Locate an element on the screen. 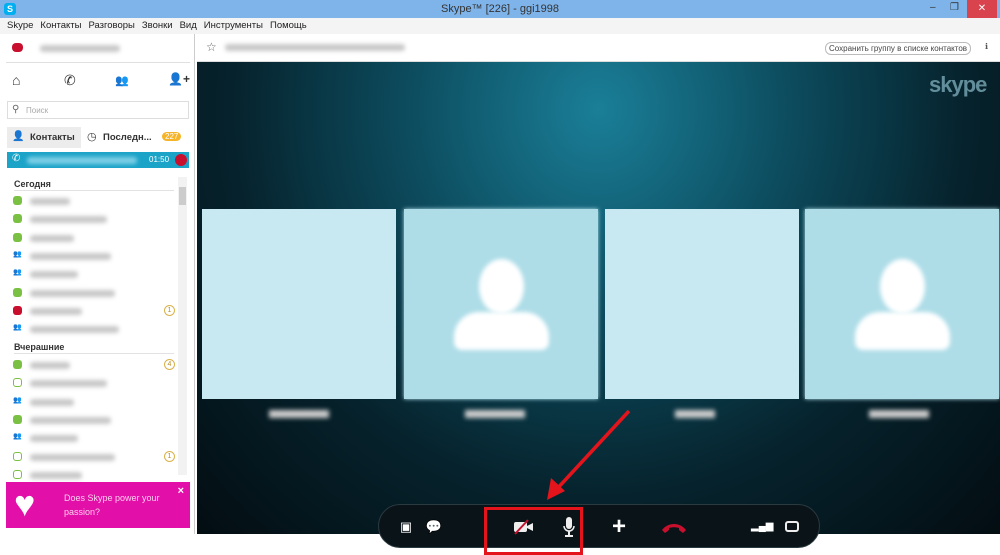 Image resolution: width=1000 pixels, height=555 pixels. highlight-box is located at coordinates (533, 531).